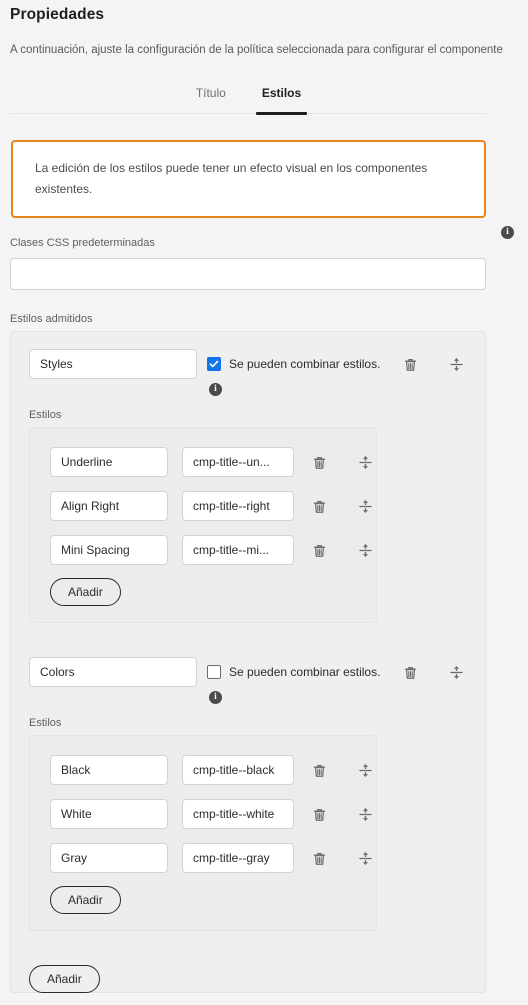 The width and height of the screenshot is (528, 1005). What do you see at coordinates (82, 243) in the screenshot?
I see `css-classes-label: Clases CSS predeterminadas` at bounding box center [82, 243].